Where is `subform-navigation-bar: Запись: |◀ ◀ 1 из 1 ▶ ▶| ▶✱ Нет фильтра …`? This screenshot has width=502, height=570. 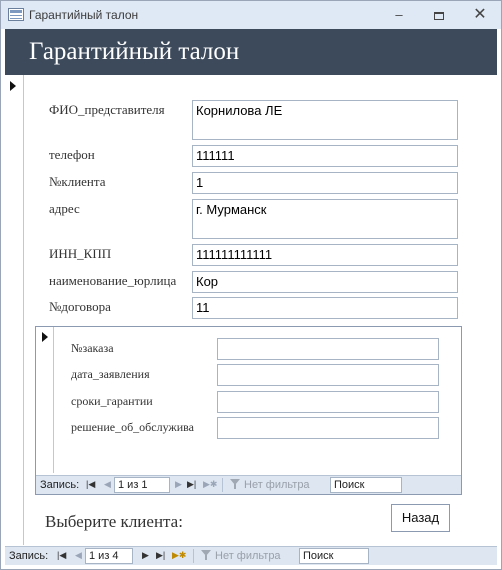 subform-navigation-bar: Запись: |◀ ◀ 1 из 1 ▶ ▶| ▶✱ Нет фильтра … is located at coordinates (248, 484).